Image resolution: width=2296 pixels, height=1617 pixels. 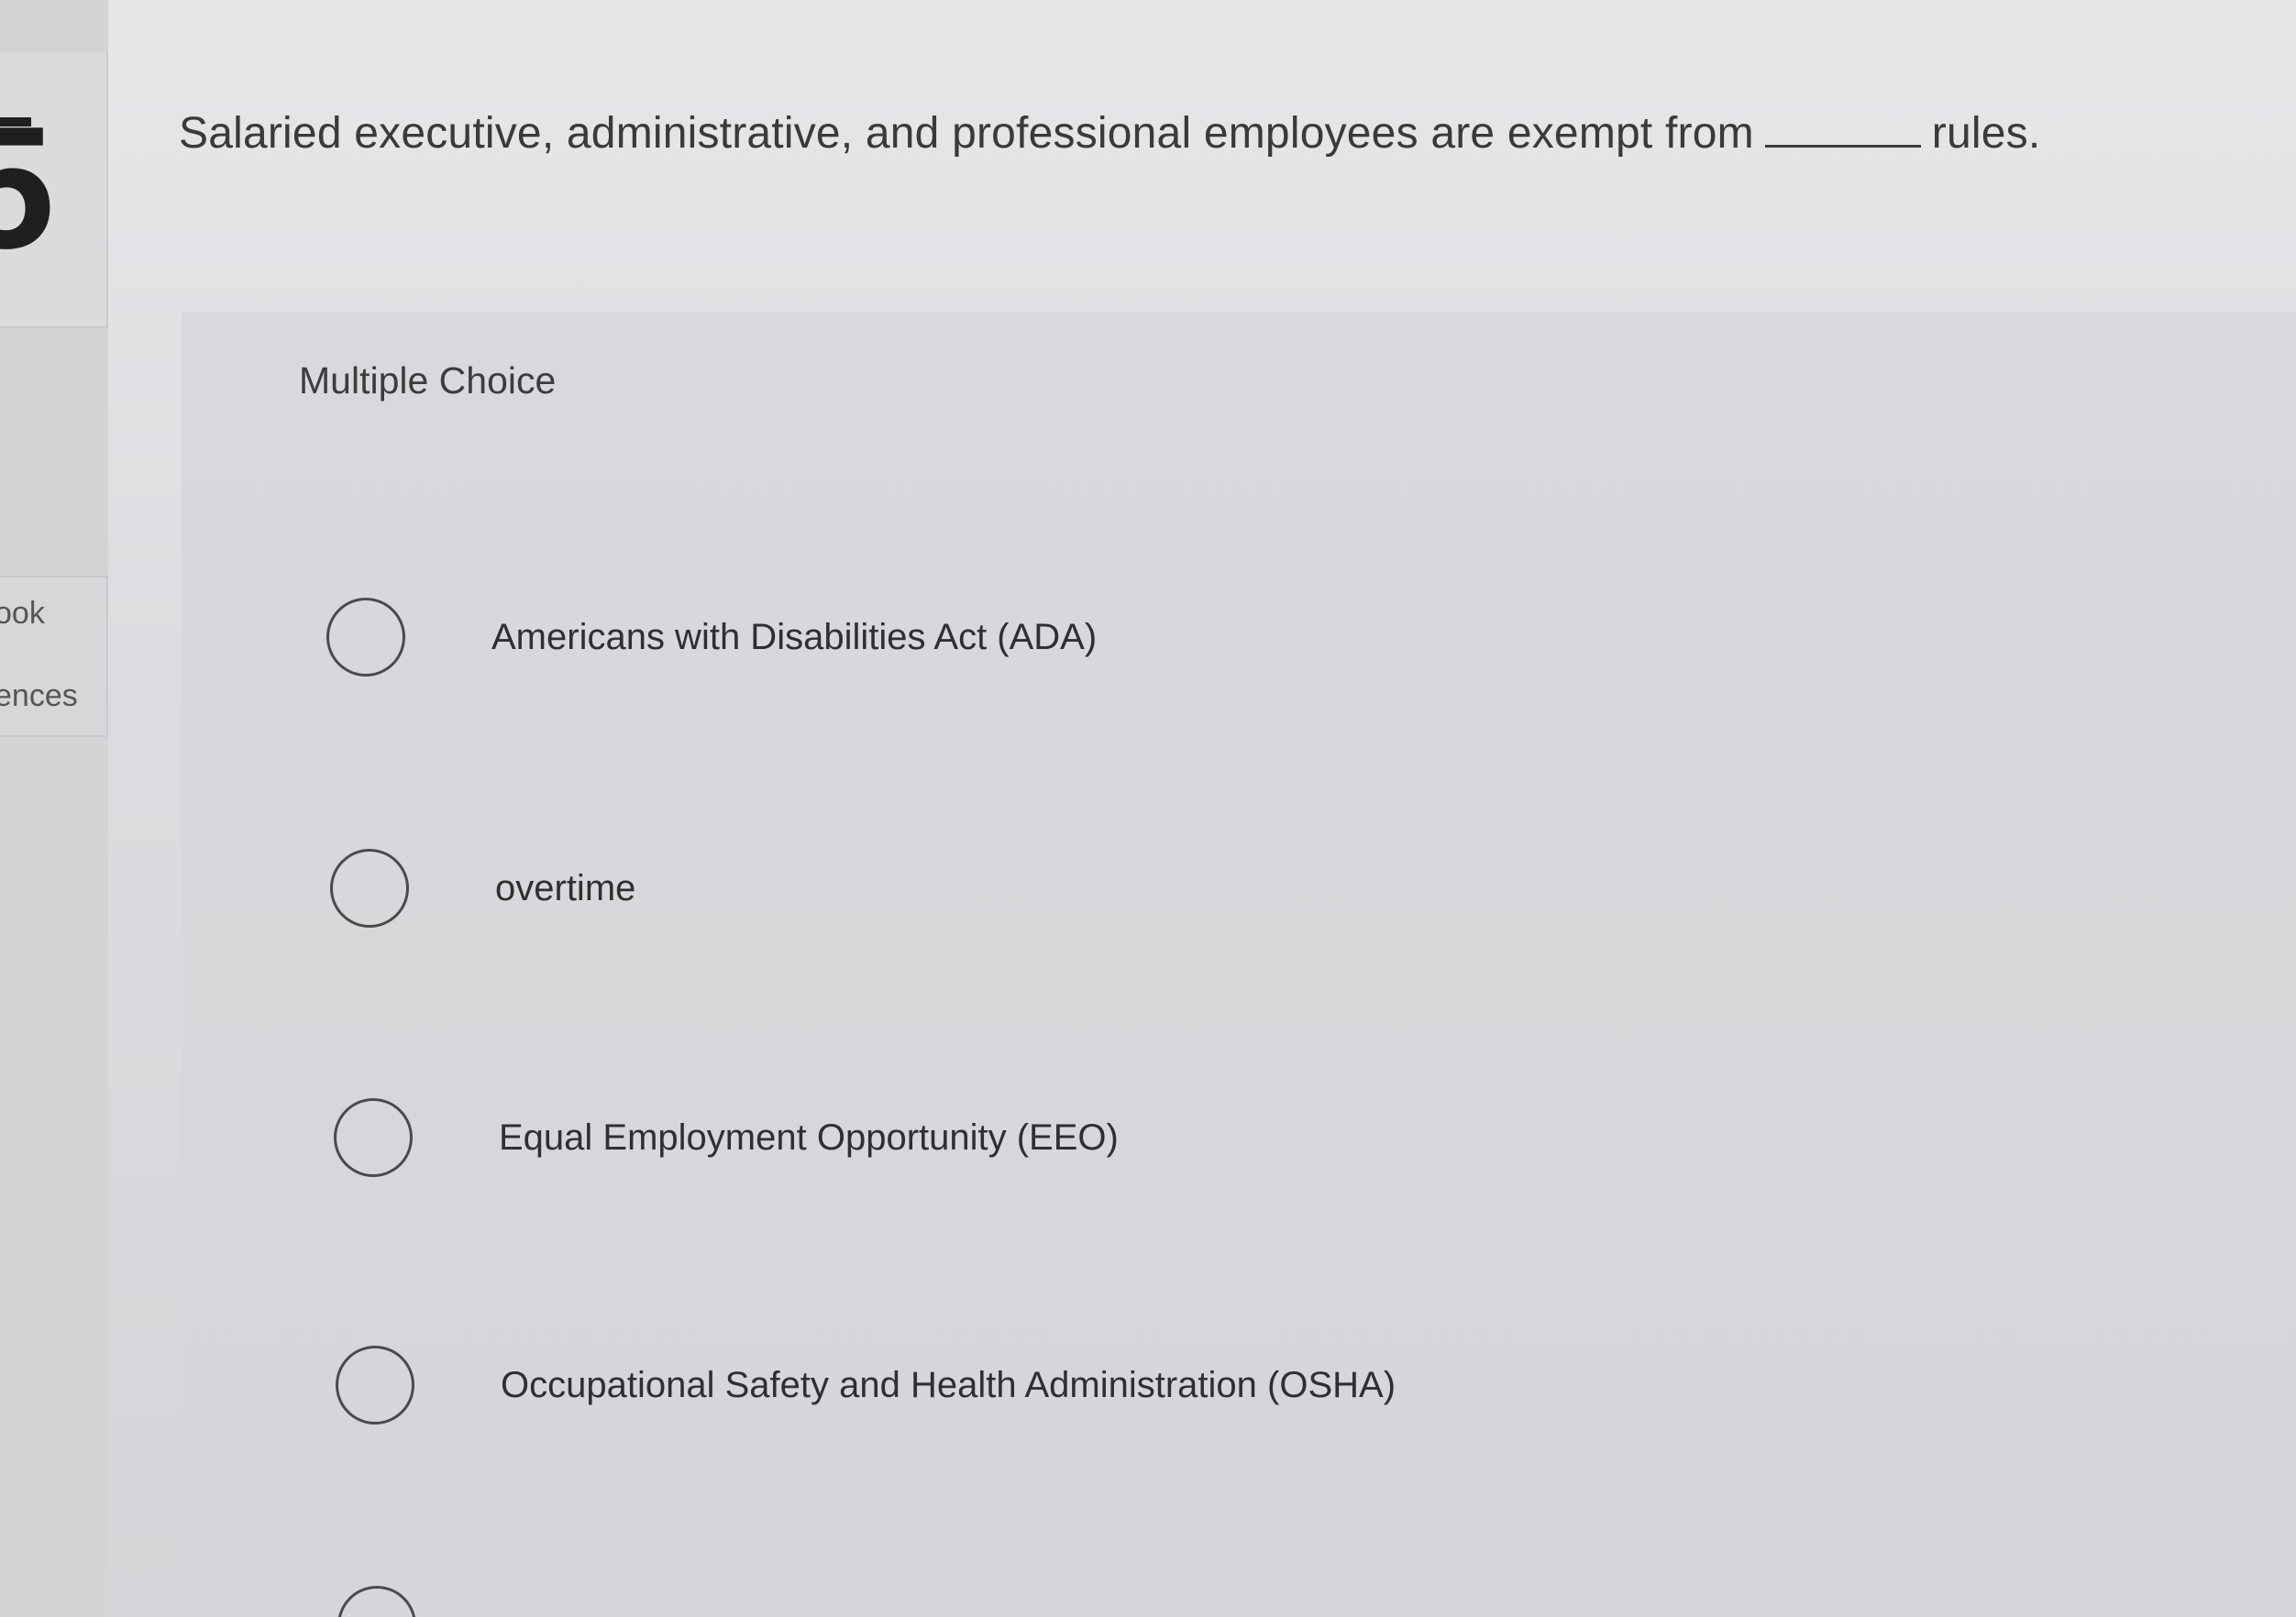 What do you see at coordinates (1063, 888) in the screenshot?
I see `answer-option-overtime: overtime` at bounding box center [1063, 888].